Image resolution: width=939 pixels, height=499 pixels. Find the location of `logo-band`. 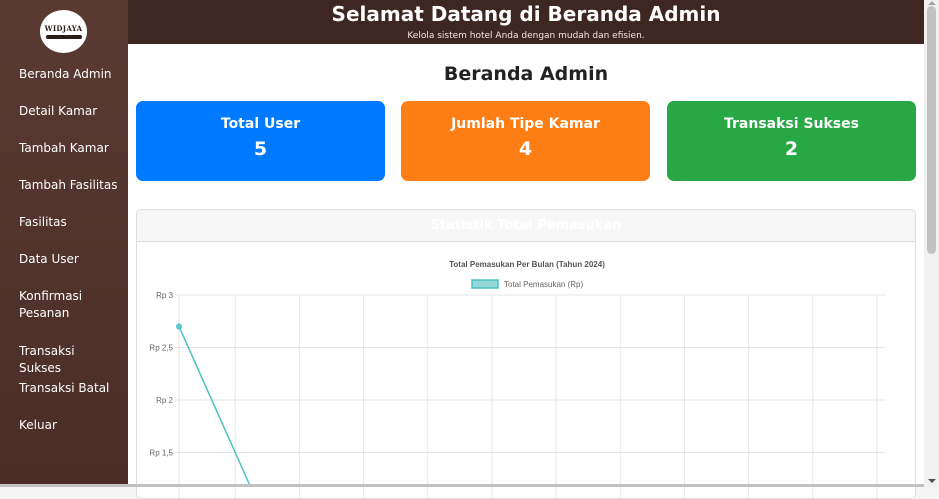

logo-band is located at coordinates (63, 37).